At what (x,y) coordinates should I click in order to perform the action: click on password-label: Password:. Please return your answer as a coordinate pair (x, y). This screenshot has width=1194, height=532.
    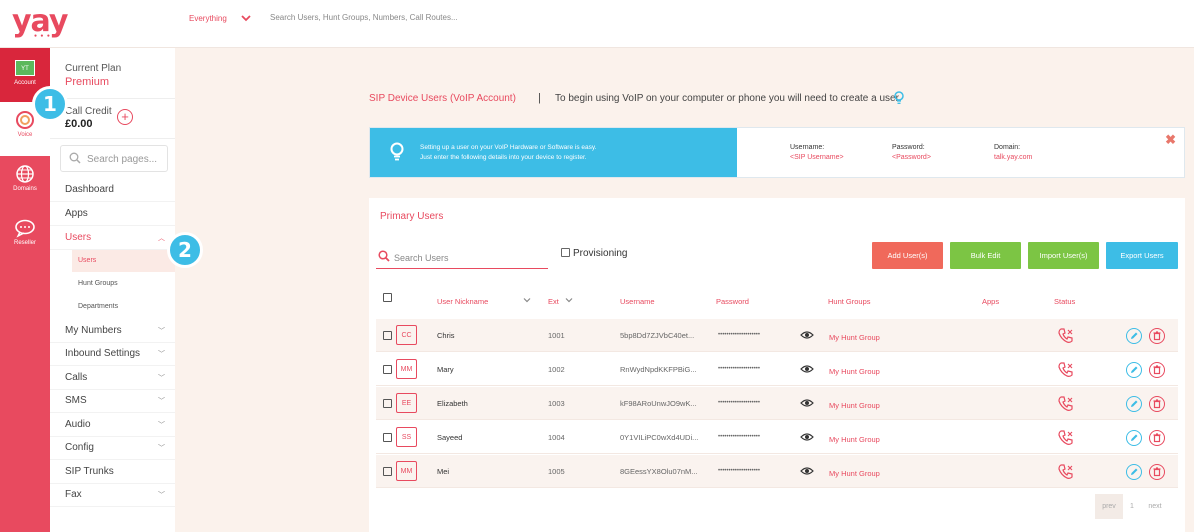
    Looking at the image, I should click on (908, 147).